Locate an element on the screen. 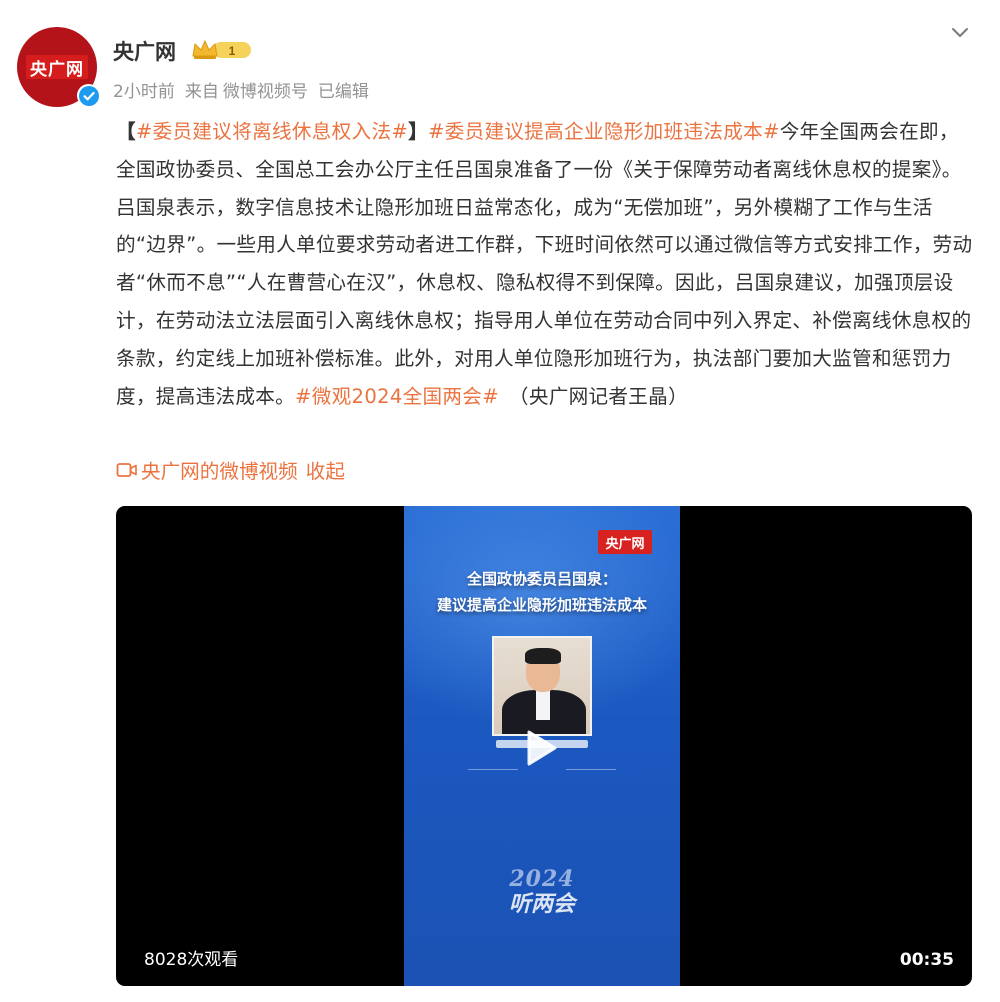 The height and width of the screenshot is (1002, 1000). crown-icon: 1 is located at coordinates (221, 49).